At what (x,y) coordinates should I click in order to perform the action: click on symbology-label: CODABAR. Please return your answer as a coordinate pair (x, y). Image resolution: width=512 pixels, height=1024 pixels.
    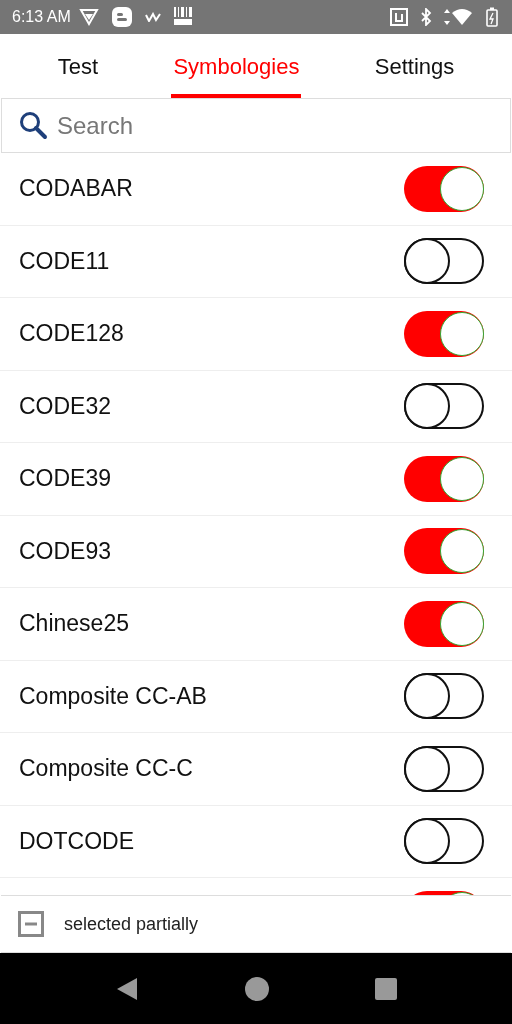
    Looking at the image, I should click on (76, 189).